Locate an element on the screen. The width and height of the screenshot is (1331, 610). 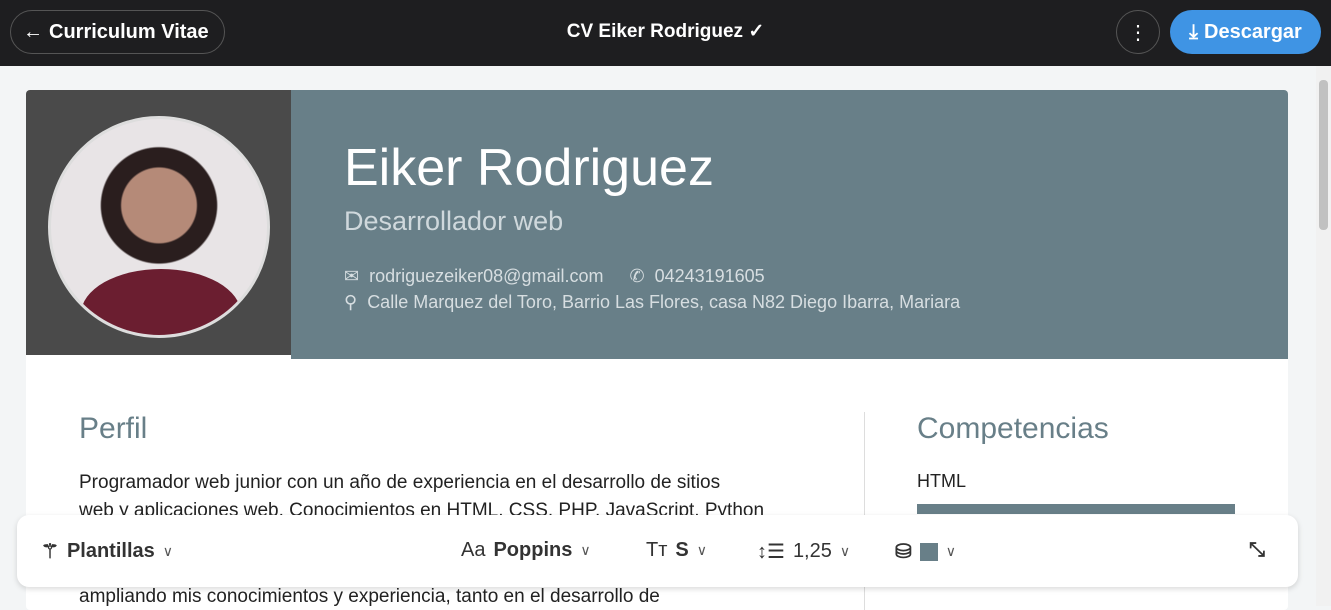
phone-icon: ✆ is located at coordinates (637, 276).